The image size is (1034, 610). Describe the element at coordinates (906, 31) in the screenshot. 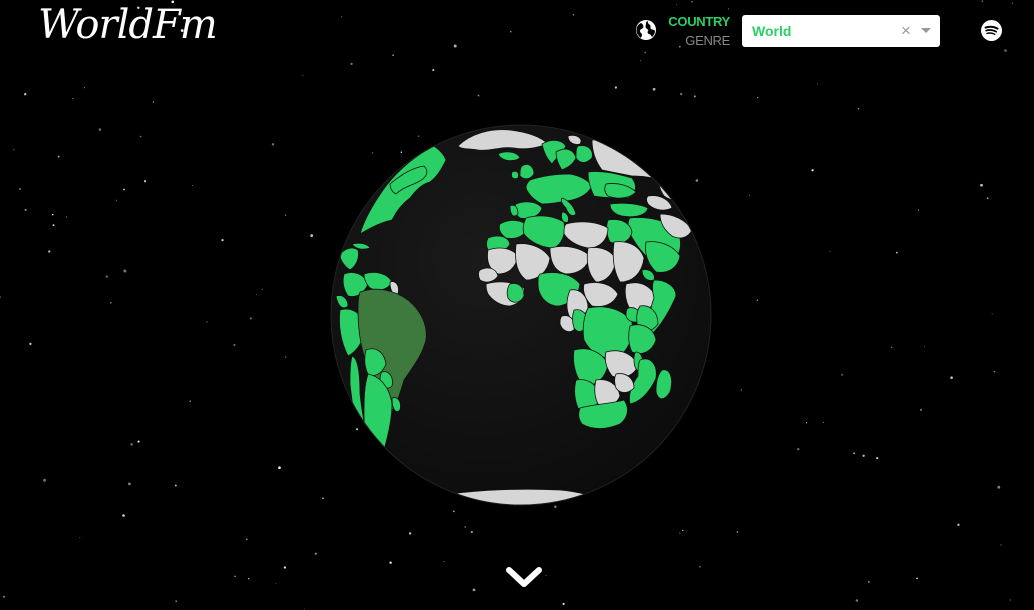

I see `clear-icon: ×` at that location.